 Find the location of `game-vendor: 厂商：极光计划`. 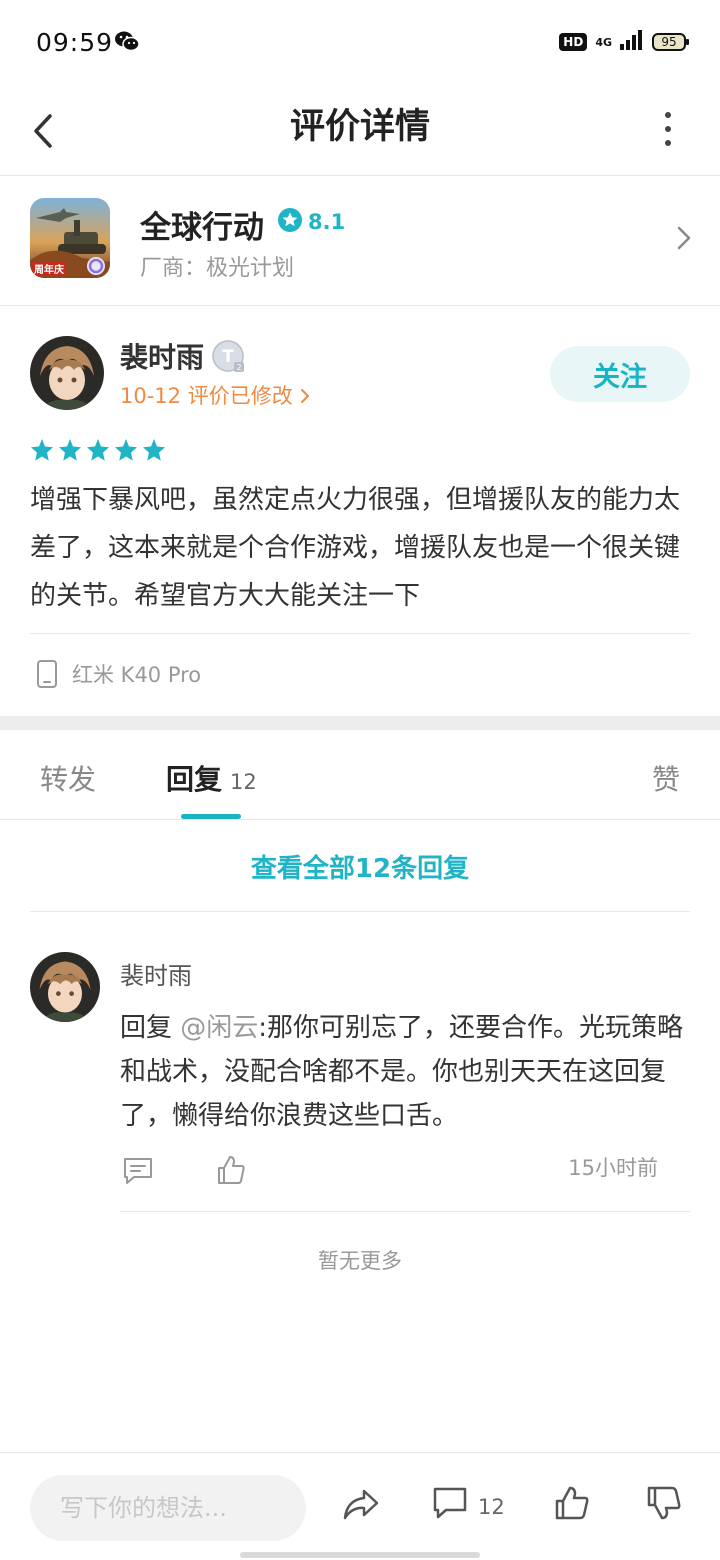

game-vendor: 厂商：极光计划 is located at coordinates (217, 268).